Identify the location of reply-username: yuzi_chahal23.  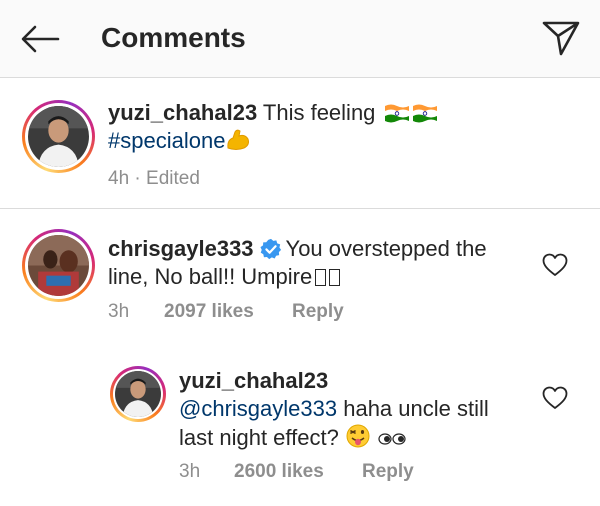
(253, 380).